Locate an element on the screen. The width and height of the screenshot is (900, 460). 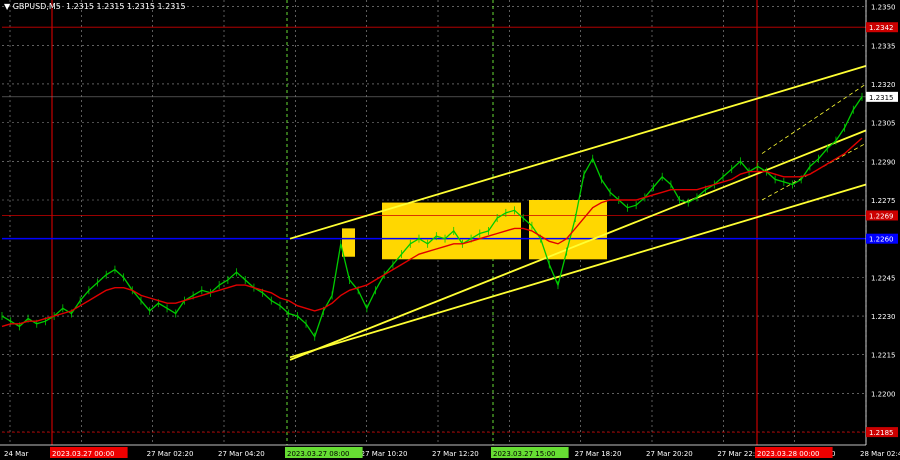
chart-header: ▼ GBPUSD,M5 1.2315 1.2315 1.2315 1.2315 is located at coordinates (95, 6).